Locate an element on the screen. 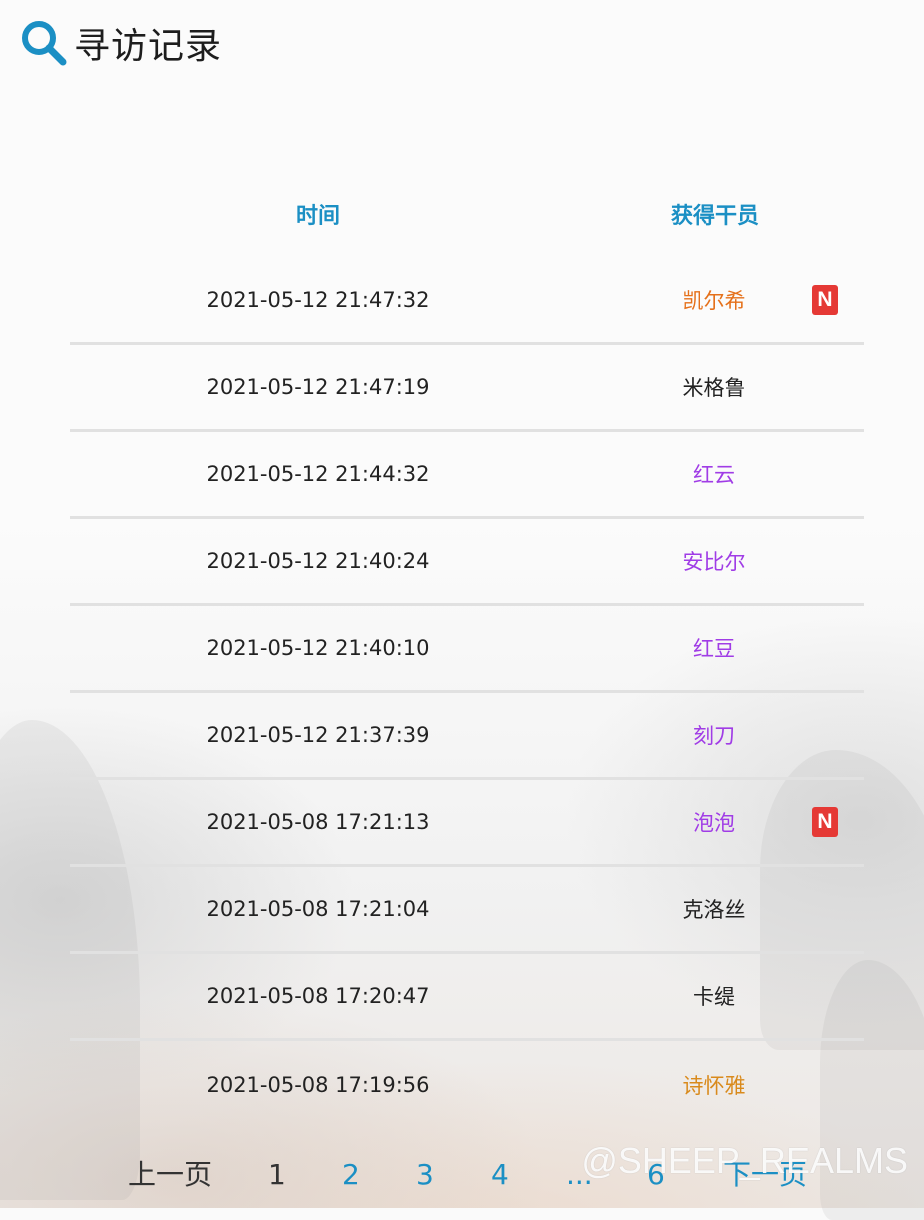 The image size is (924, 1220). table-row: 2021-05-12 21:44:32 红云 is located at coordinates (467, 475).